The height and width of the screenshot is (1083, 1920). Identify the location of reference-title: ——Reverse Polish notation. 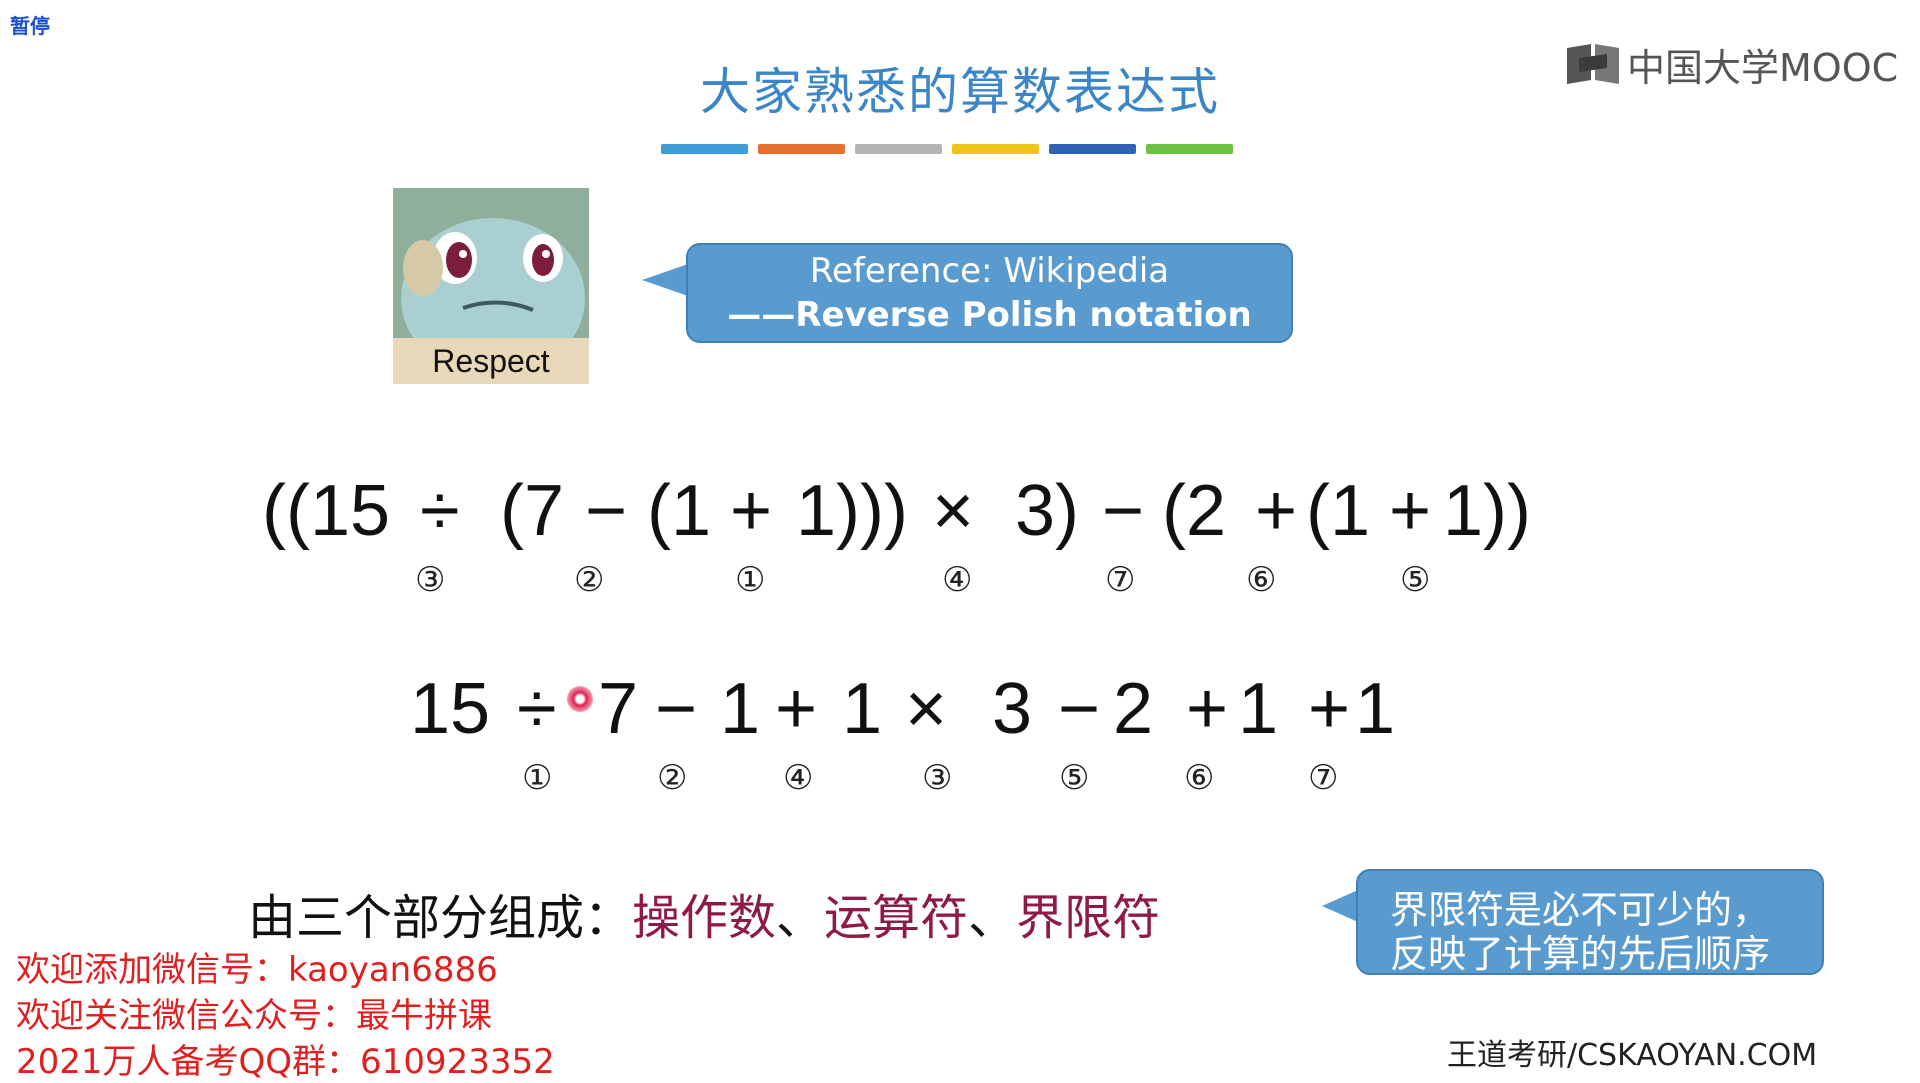
(989, 315).